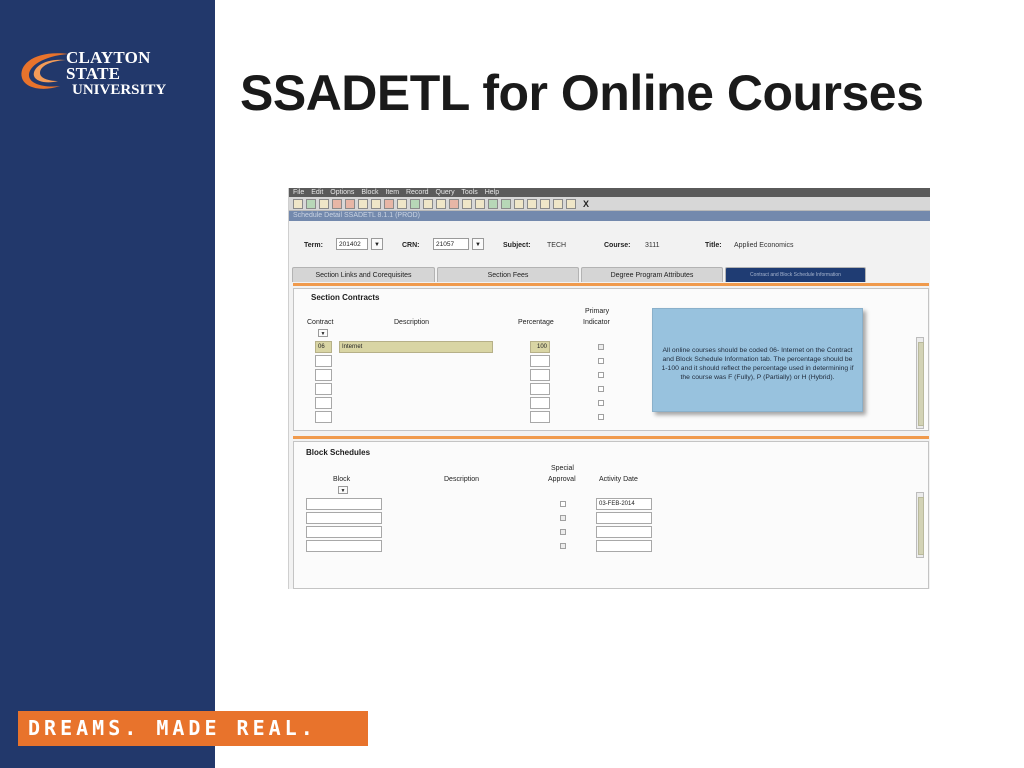 The height and width of the screenshot is (768, 1024). Describe the element at coordinates (652, 274) in the screenshot. I see `tab-degree-program-attributes: Degree Program Attributes` at that location.